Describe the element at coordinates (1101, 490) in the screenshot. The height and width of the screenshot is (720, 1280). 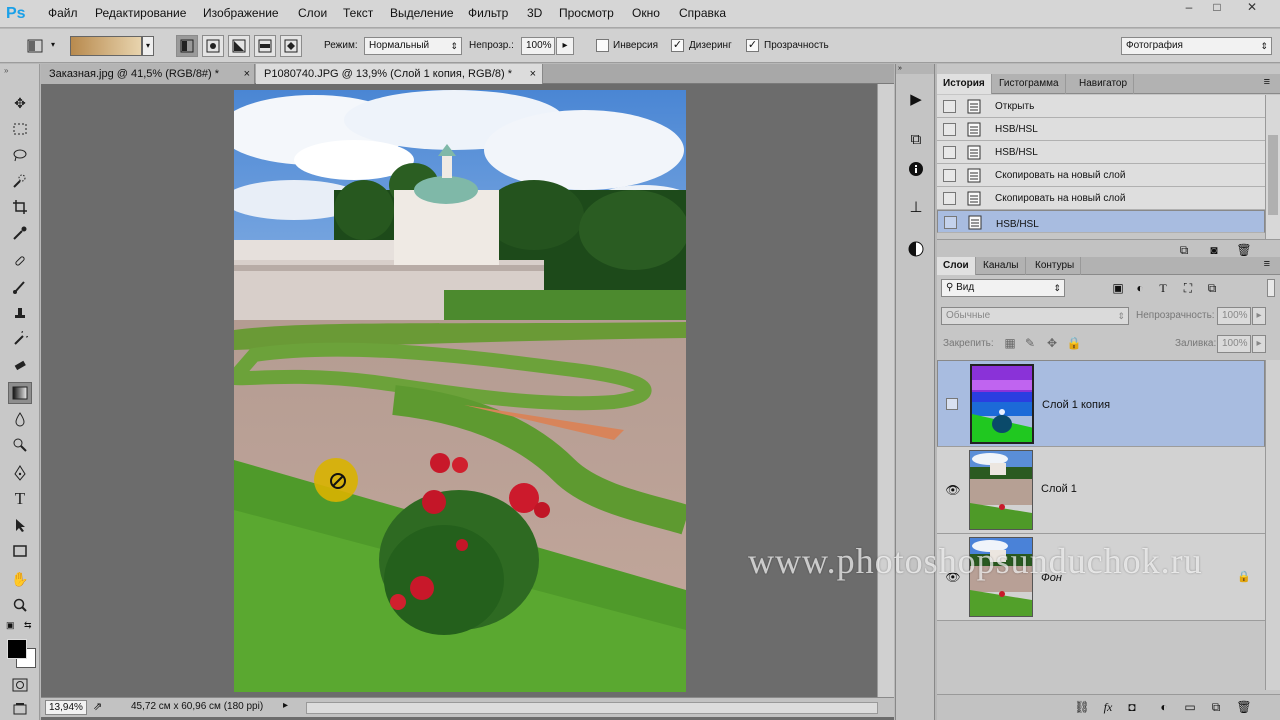
I see `layer-row: 👁 Слой 1` at that location.